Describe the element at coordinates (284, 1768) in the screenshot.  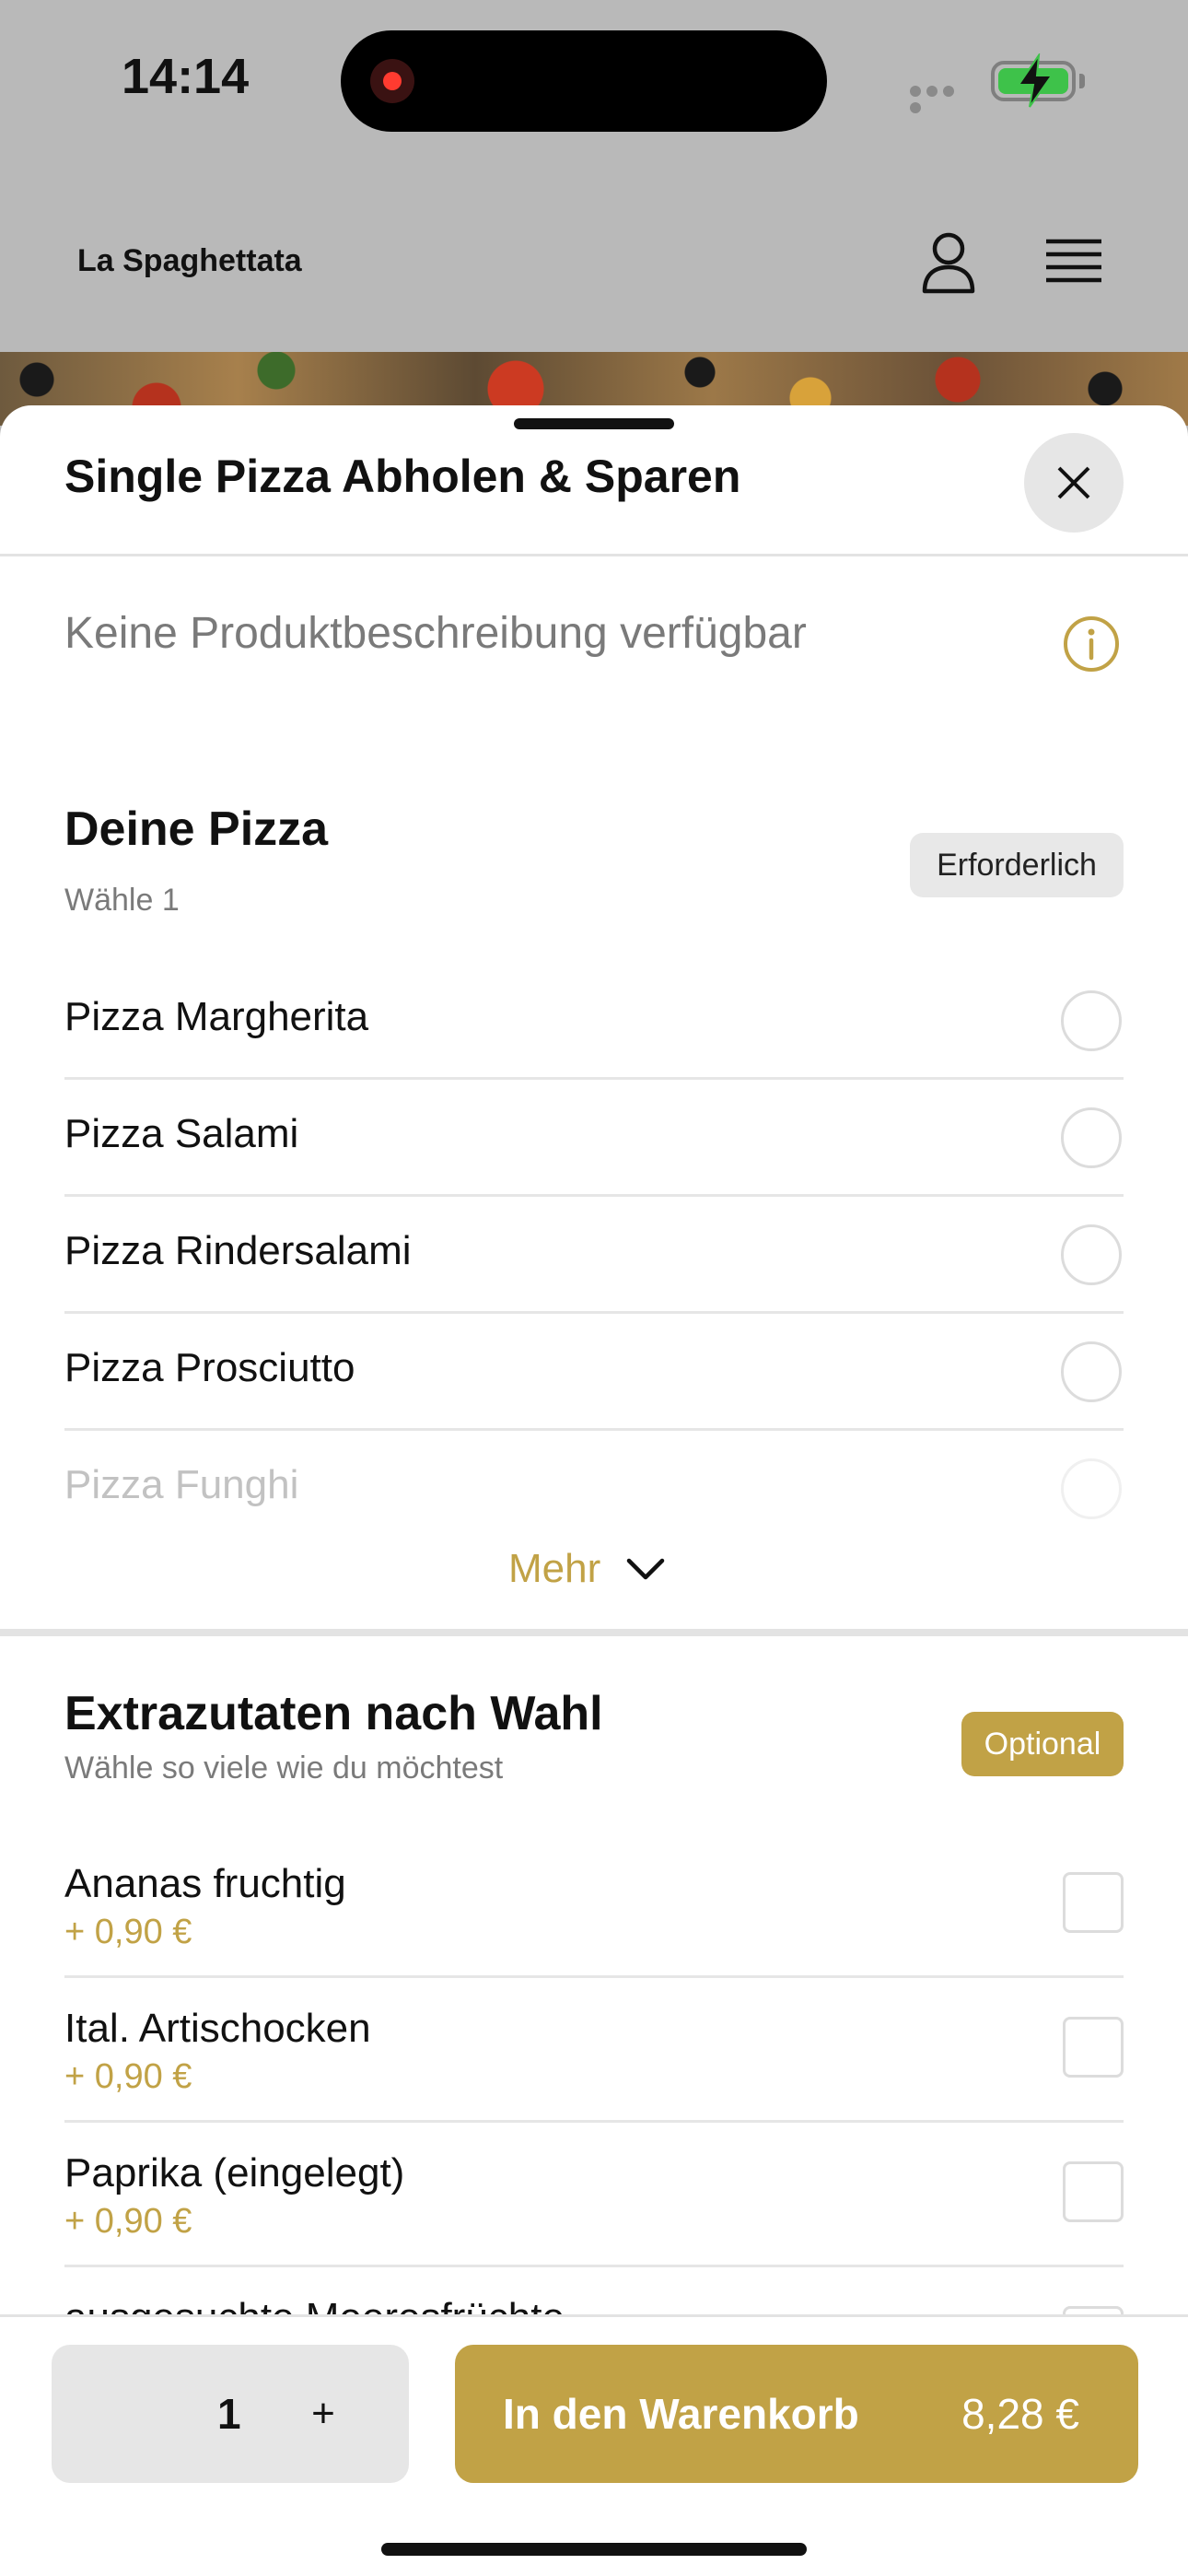
I see `extras-section-subtitle: Wähle so viele wie du möchtest` at that location.